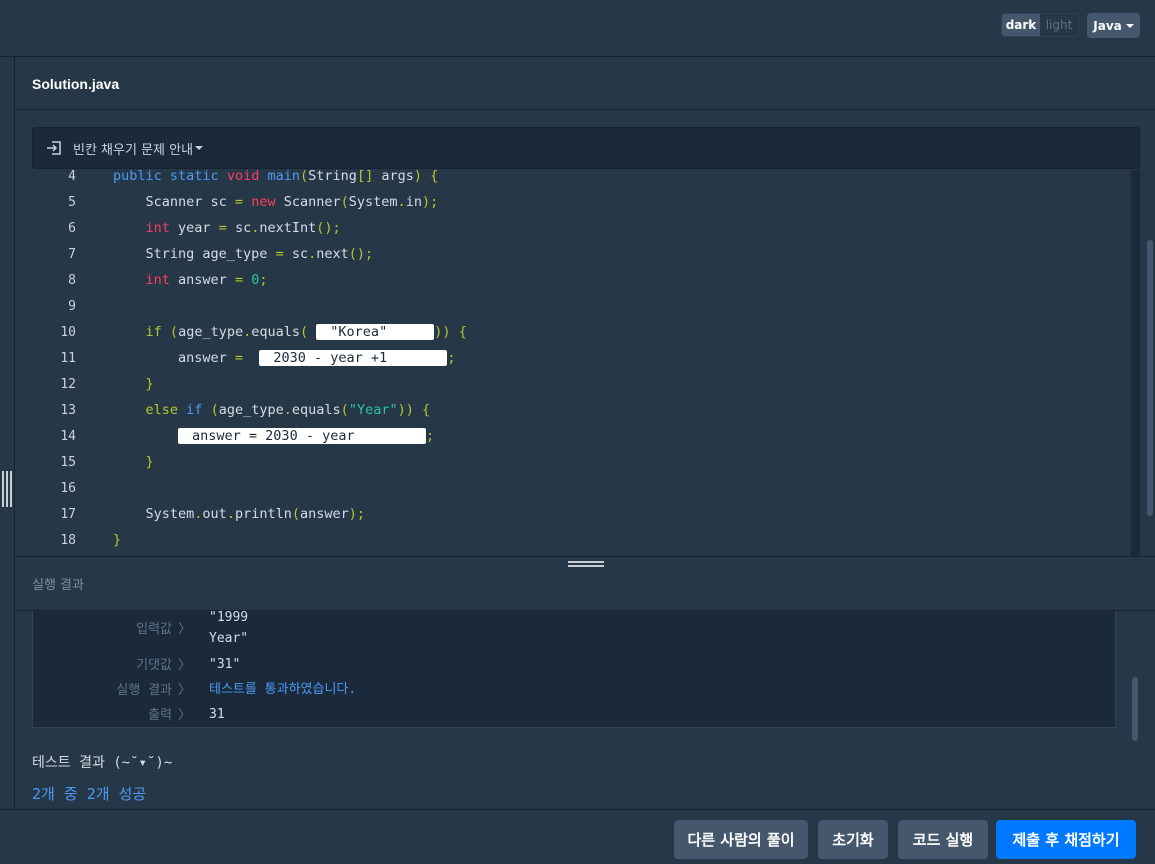 The image size is (1155, 864). Describe the element at coordinates (225, 664) in the screenshot. I see `result-value: "31"` at that location.